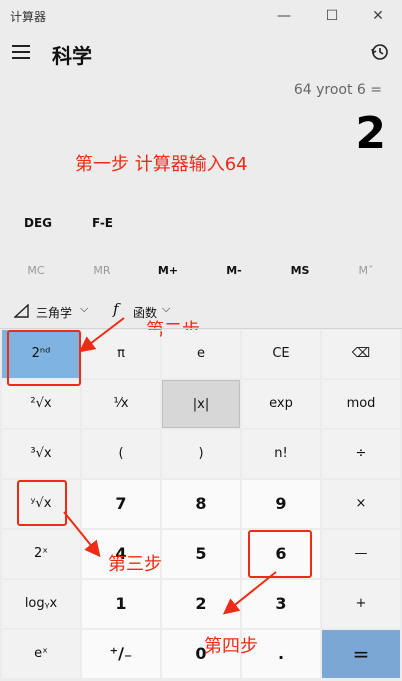  Describe the element at coordinates (281, 354) in the screenshot. I see `ce-key: CE` at that location.